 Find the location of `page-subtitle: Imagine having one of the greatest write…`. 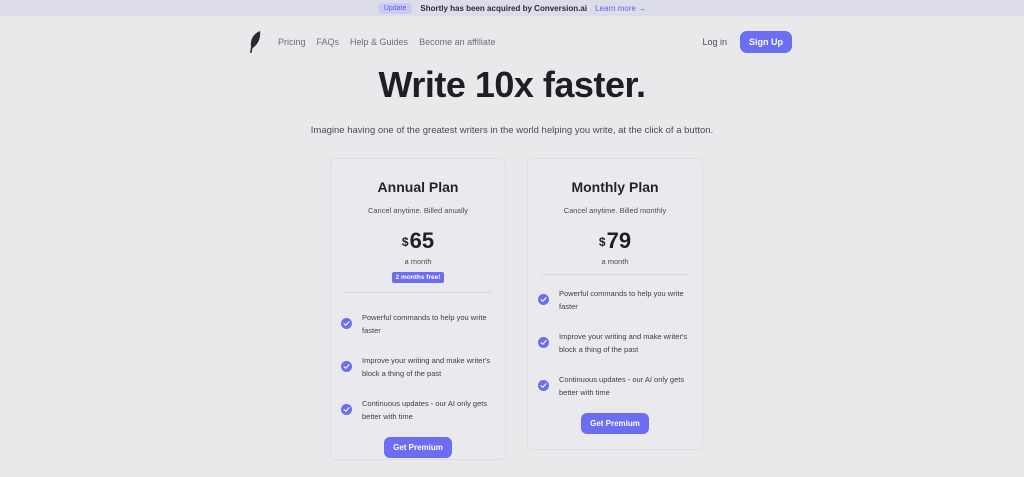

page-subtitle: Imagine having one of the greatest write… is located at coordinates (512, 130).